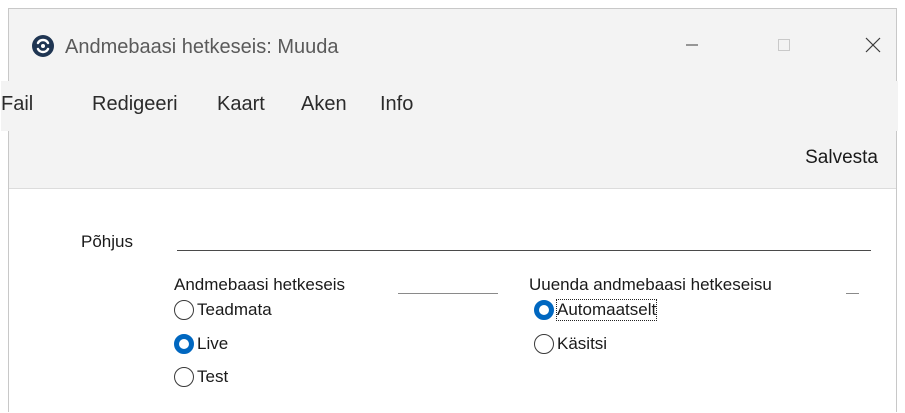  I want to click on radio-option-teadmata: Teadmata, so click(223, 310).